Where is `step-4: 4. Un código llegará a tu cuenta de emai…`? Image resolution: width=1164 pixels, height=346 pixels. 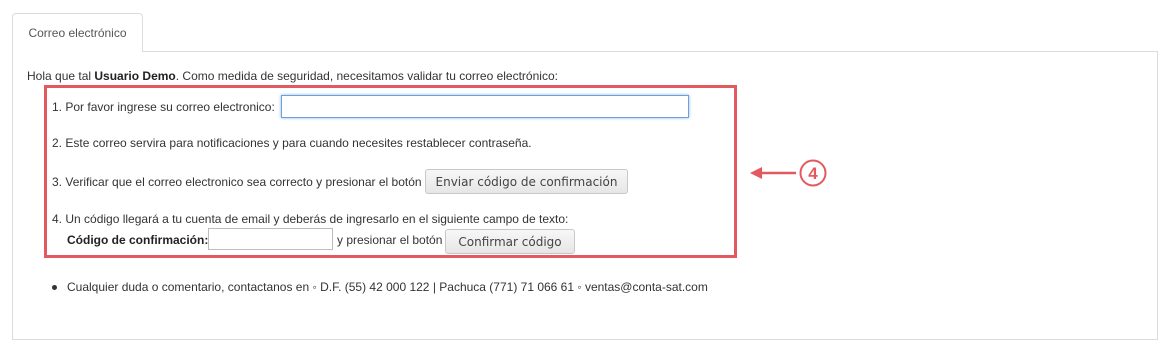 step-4: 4. Un código llegará a tu cuenta de emai… is located at coordinates (310, 219).